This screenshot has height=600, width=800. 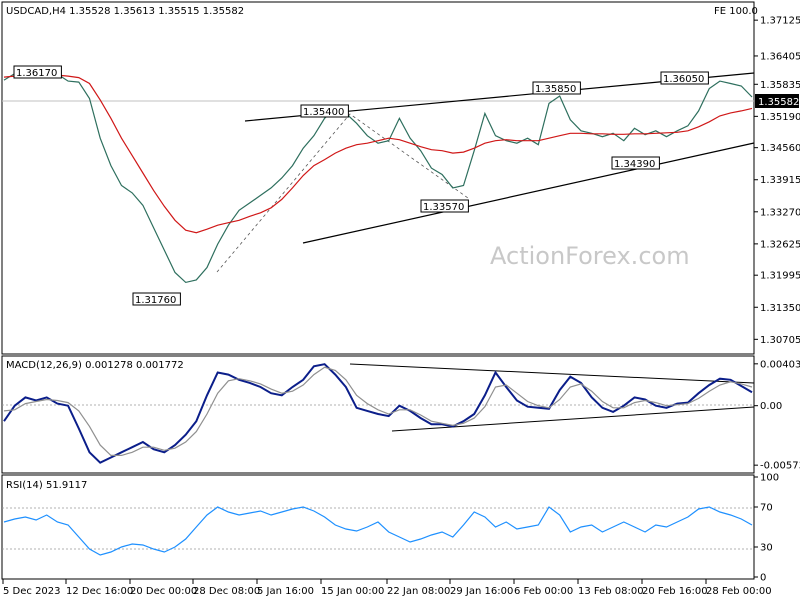 I want to click on x-tick-label: 15 Jan 00:00, so click(x=352, y=591).